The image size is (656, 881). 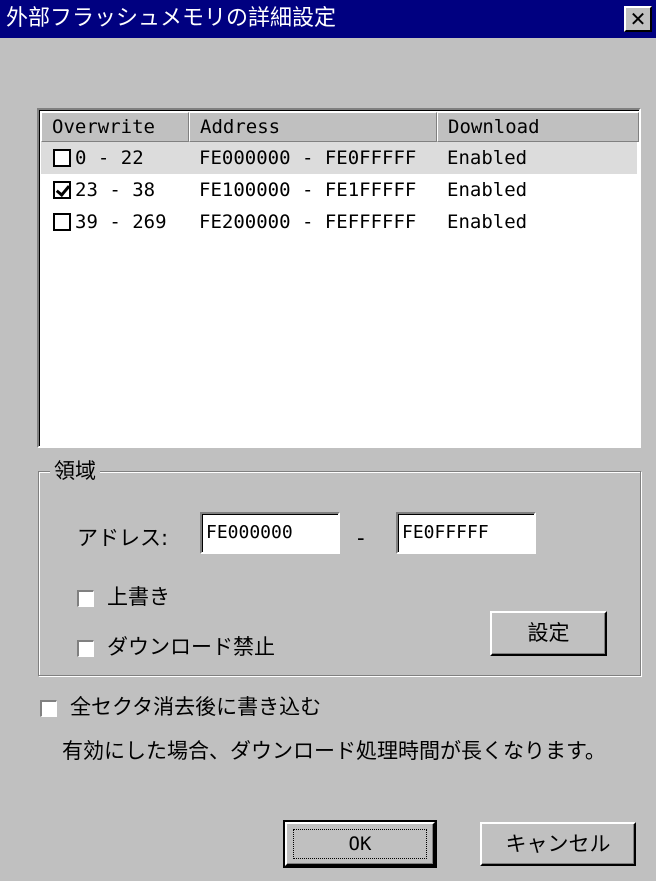 What do you see at coordinates (115, 190) in the screenshot?
I see `sector-range: 23 - 38` at bounding box center [115, 190].